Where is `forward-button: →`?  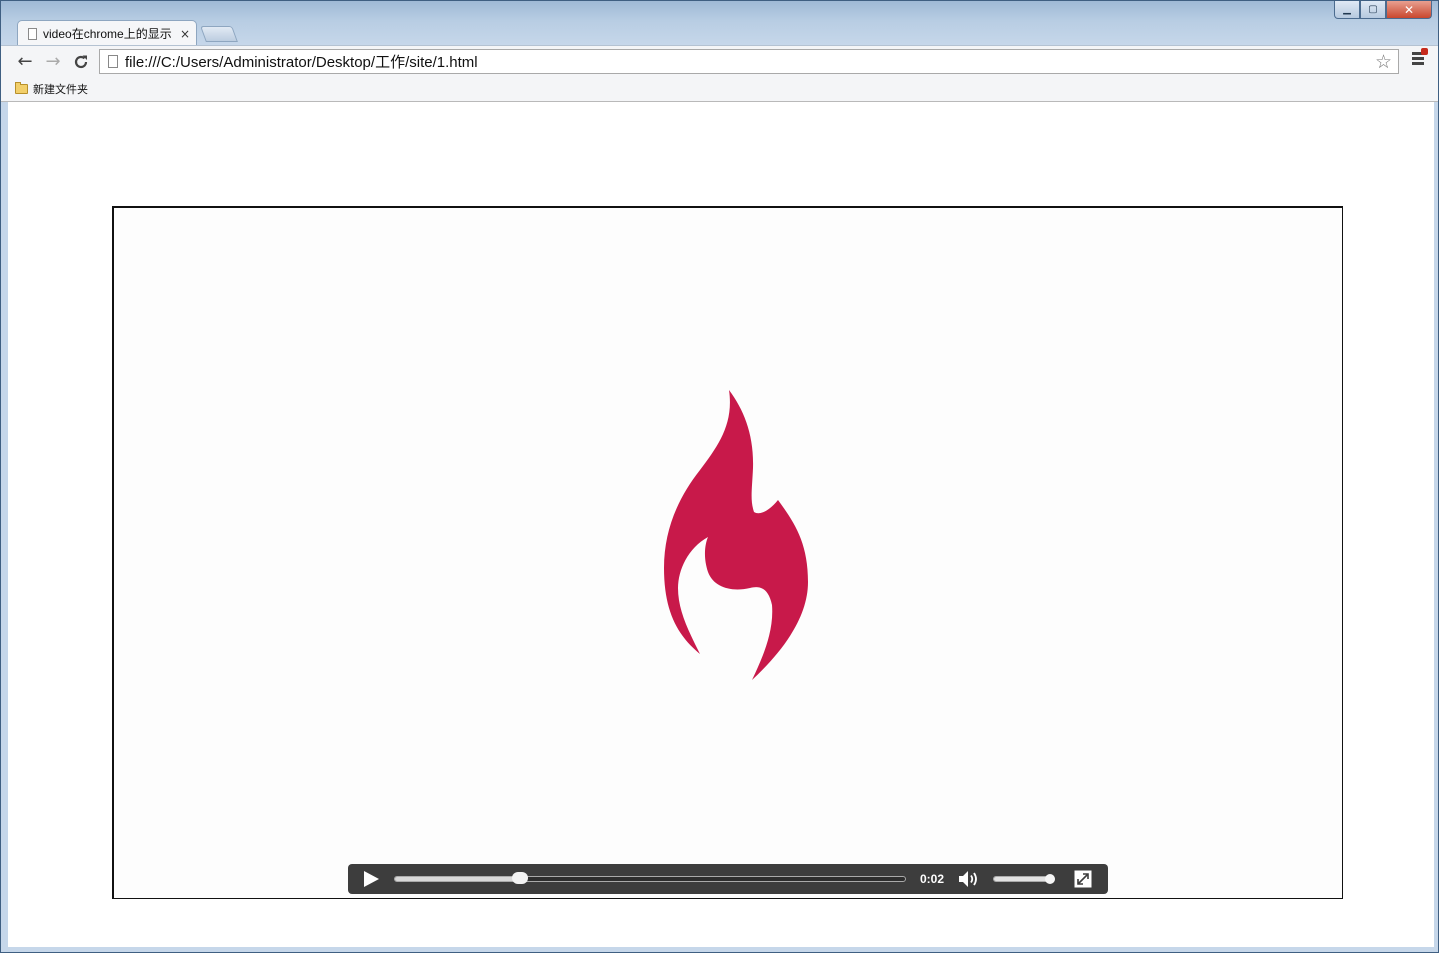 forward-button: → is located at coordinates (53, 62).